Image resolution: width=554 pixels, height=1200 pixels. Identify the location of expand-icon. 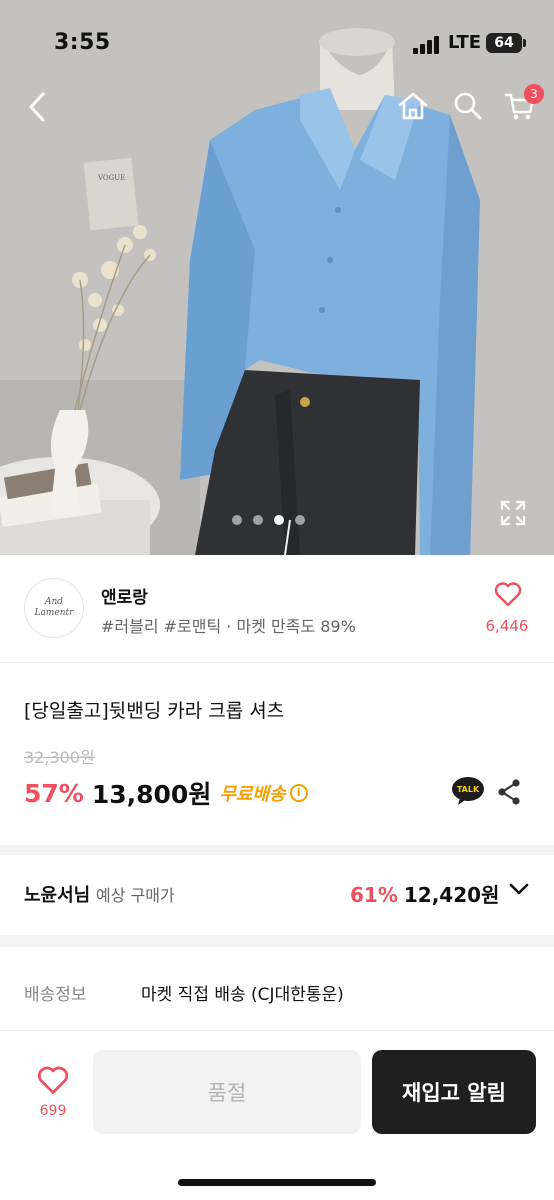
(513, 513).